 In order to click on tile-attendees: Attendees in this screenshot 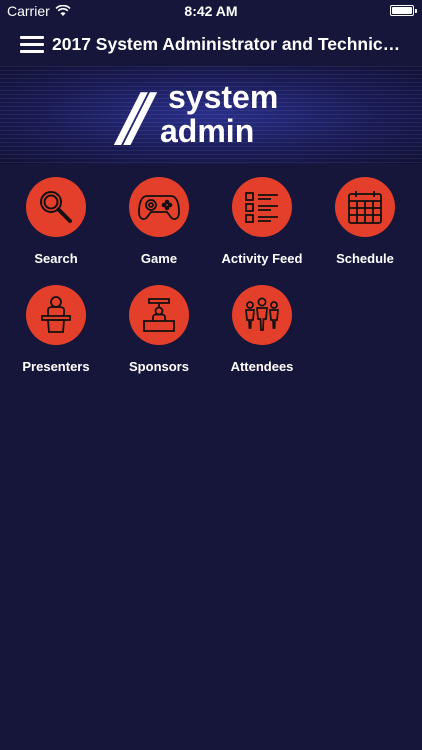, I will do `click(262, 329)`.